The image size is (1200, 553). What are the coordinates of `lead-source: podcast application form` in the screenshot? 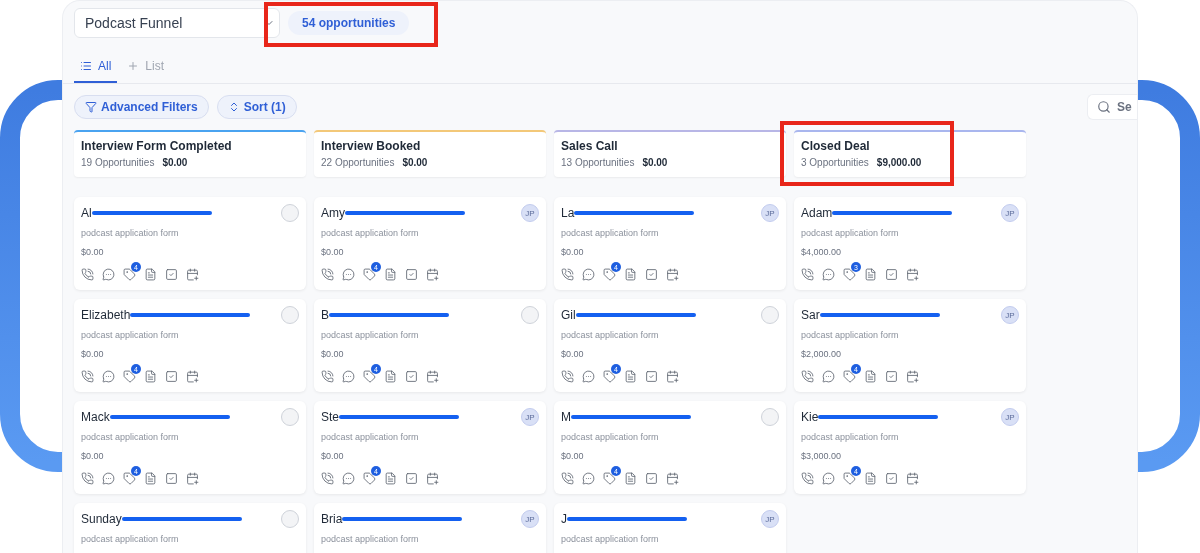 It's located at (370, 335).